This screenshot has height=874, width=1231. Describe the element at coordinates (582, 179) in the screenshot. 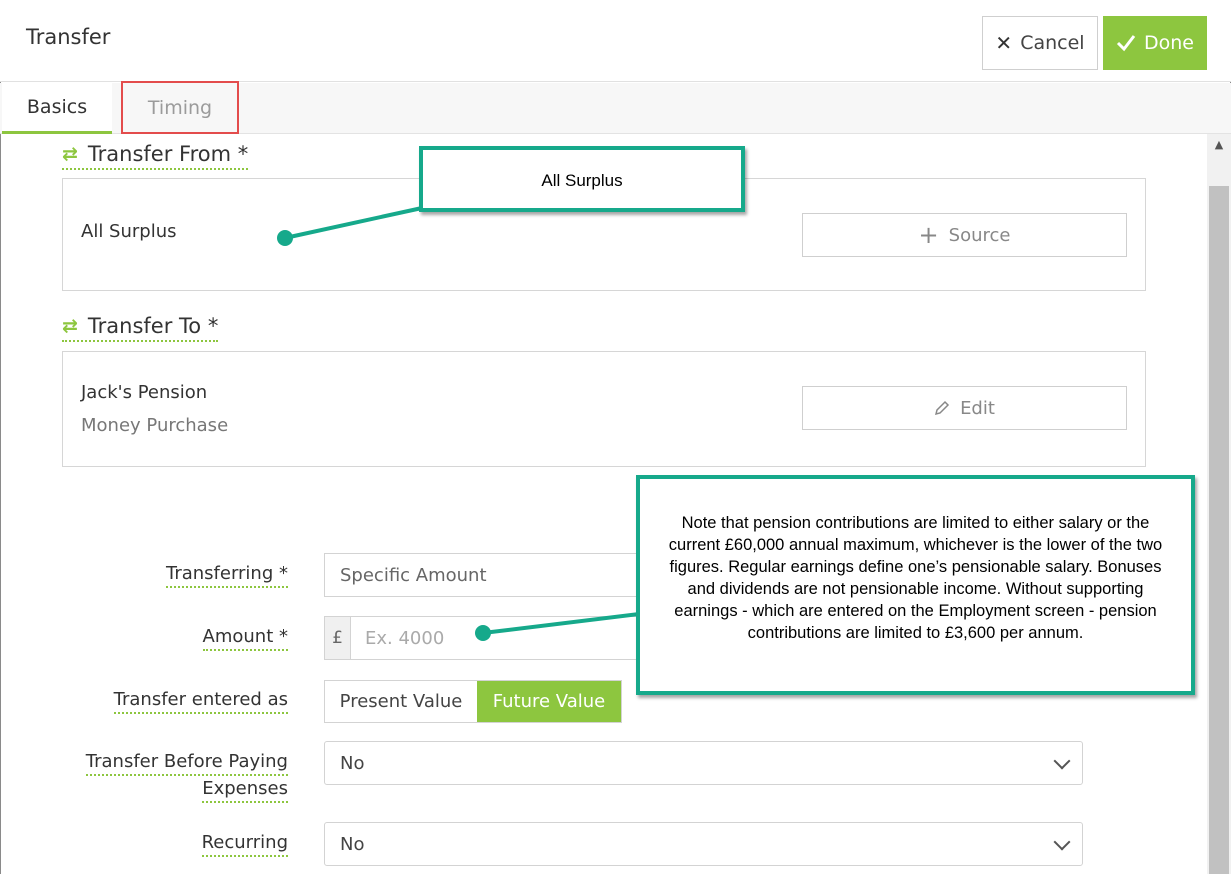

I see `surplus-callout: All Surplus` at that location.